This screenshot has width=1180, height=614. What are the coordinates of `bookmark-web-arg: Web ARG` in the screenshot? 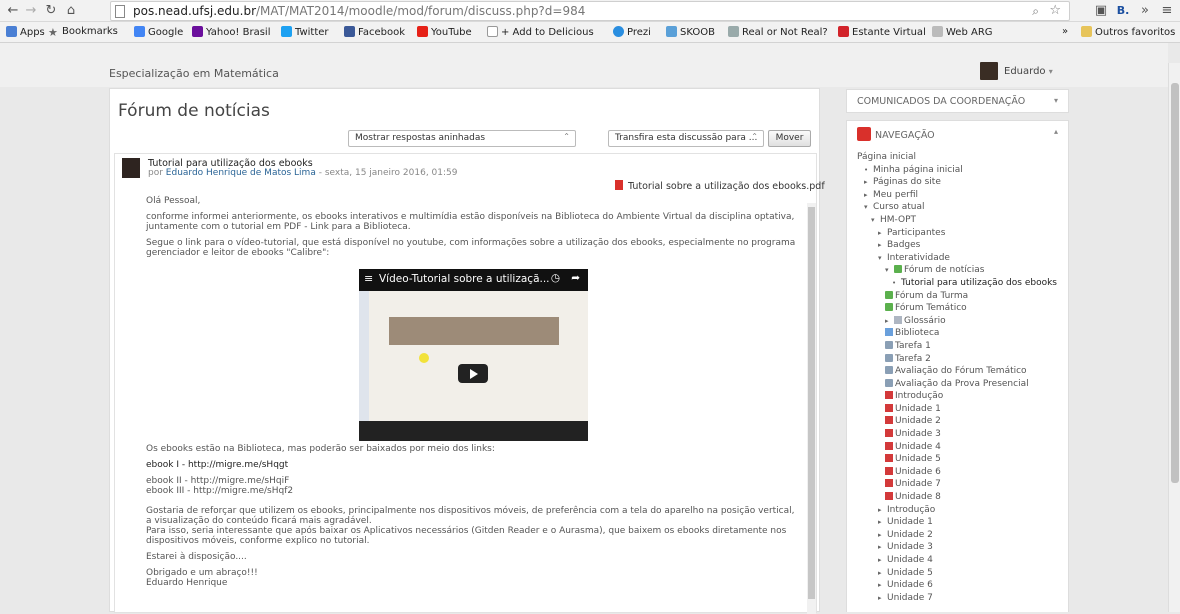 It's located at (962, 32).